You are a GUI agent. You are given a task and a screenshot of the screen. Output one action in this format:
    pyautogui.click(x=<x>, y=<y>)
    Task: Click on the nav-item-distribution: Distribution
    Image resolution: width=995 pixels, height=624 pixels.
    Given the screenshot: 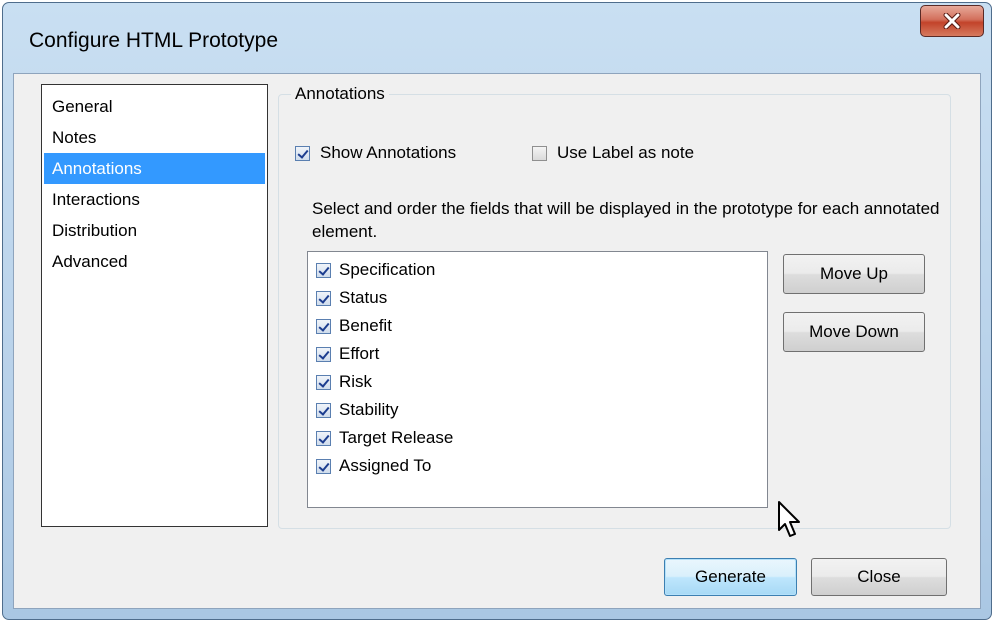 What is the action you would take?
    pyautogui.click(x=154, y=230)
    